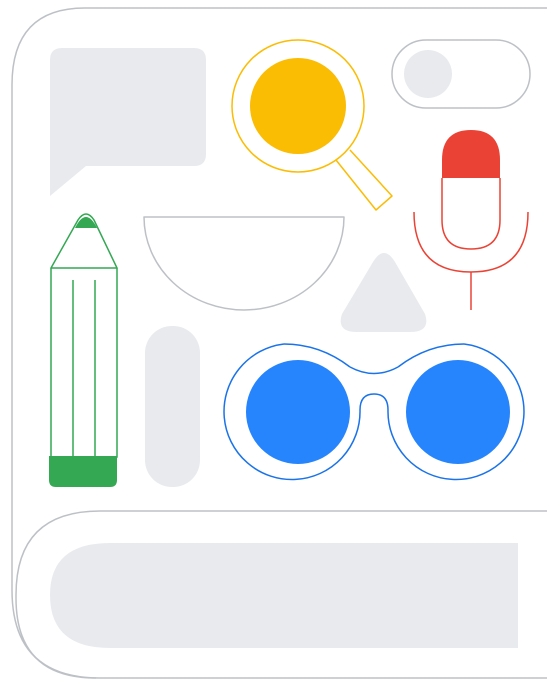  I want to click on pill-shape, so click(172, 406).